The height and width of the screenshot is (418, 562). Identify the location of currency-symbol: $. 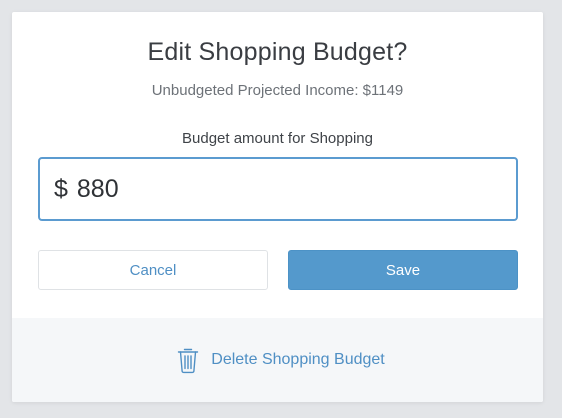
(61, 188).